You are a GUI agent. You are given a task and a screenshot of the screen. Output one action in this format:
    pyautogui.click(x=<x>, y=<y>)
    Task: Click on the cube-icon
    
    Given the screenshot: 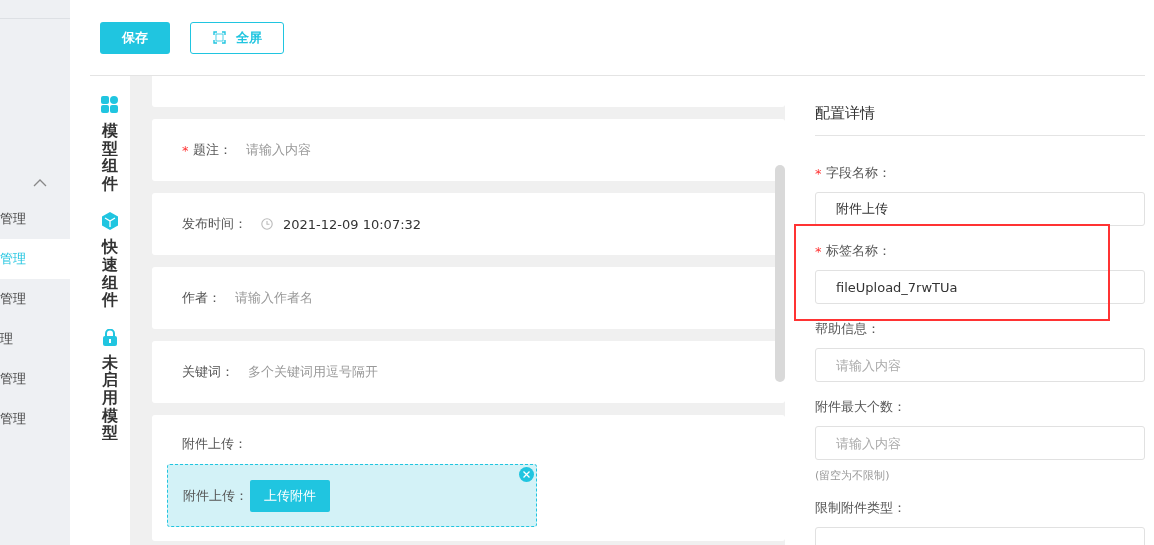 What is the action you would take?
    pyautogui.click(x=110, y=221)
    